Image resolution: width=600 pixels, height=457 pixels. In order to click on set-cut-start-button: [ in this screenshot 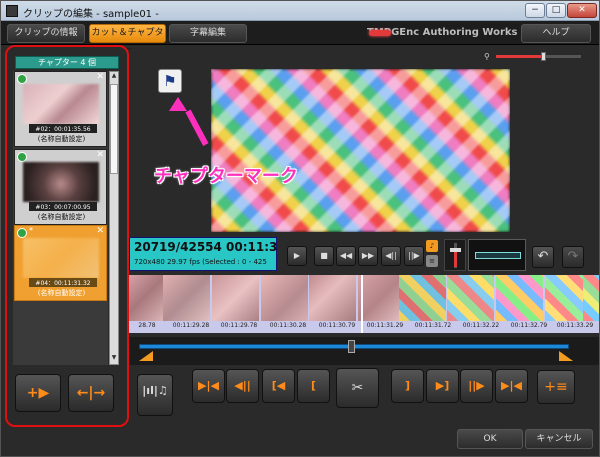, I will do `click(313, 386)`.